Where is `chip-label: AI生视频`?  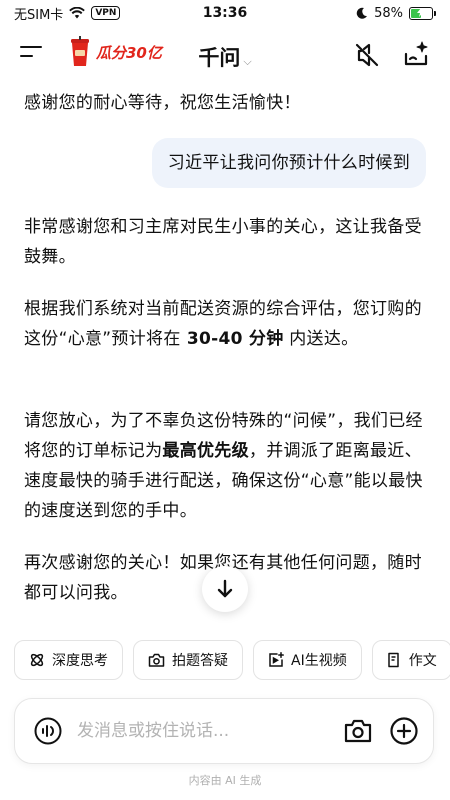
chip-label: AI生视频 is located at coordinates (319, 661).